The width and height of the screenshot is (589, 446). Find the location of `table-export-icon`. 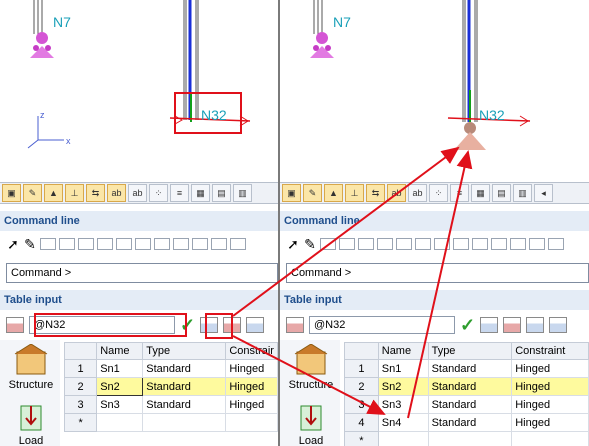

table-export-icon is located at coordinates (558, 325).